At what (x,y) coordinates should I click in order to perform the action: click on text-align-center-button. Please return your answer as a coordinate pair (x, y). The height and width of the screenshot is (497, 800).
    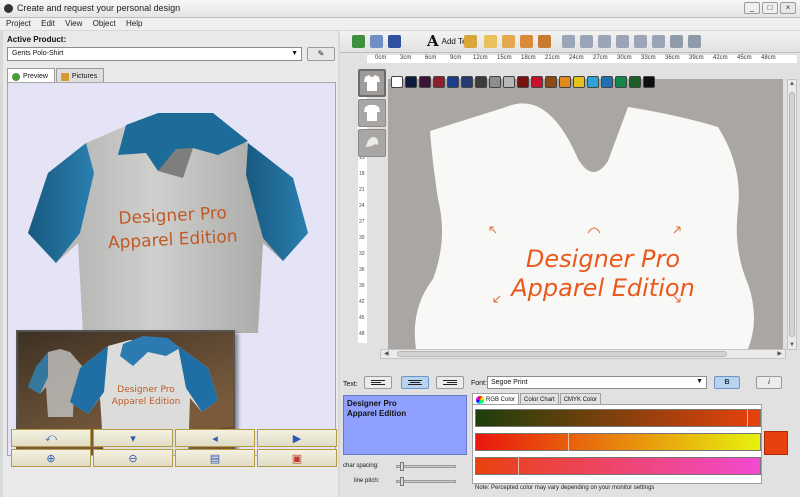
    Looking at the image, I should click on (415, 382).